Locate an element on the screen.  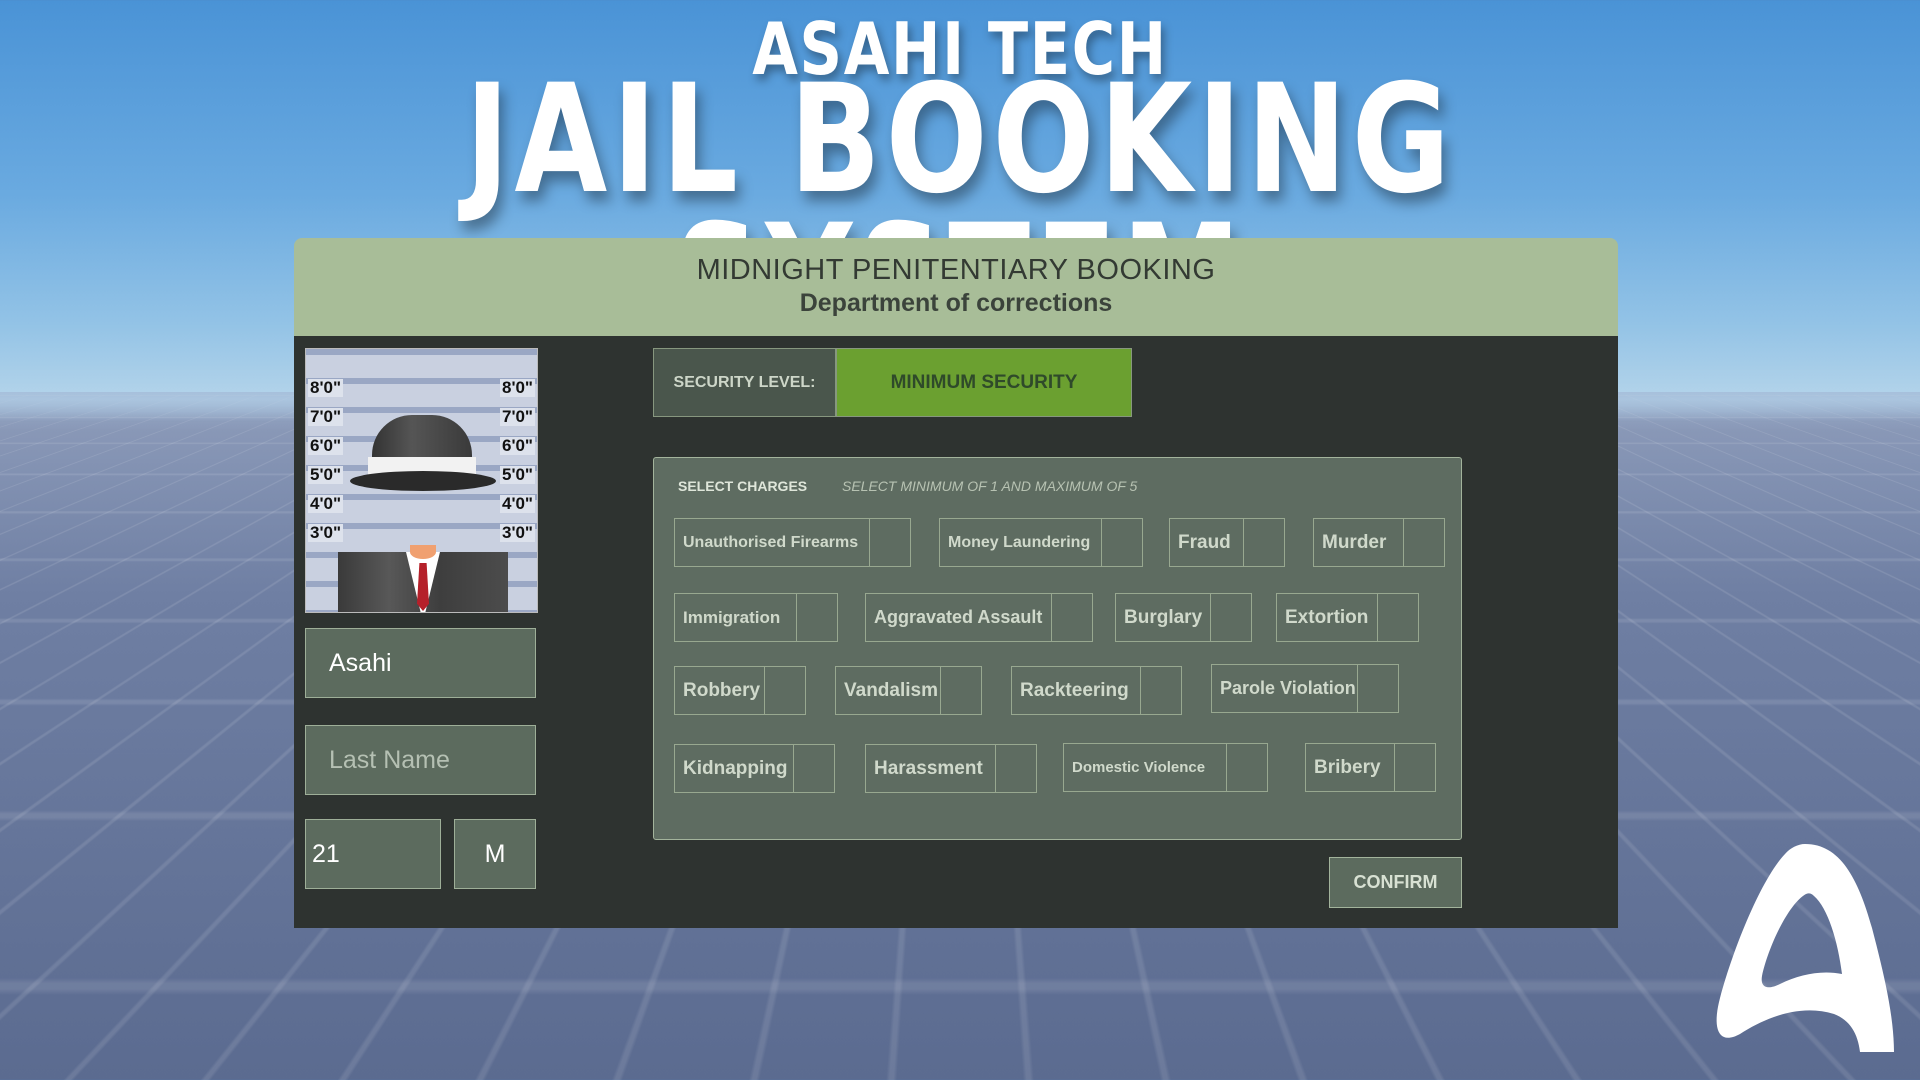
charge-option: Money Laundering is located at coordinates (1041, 542).